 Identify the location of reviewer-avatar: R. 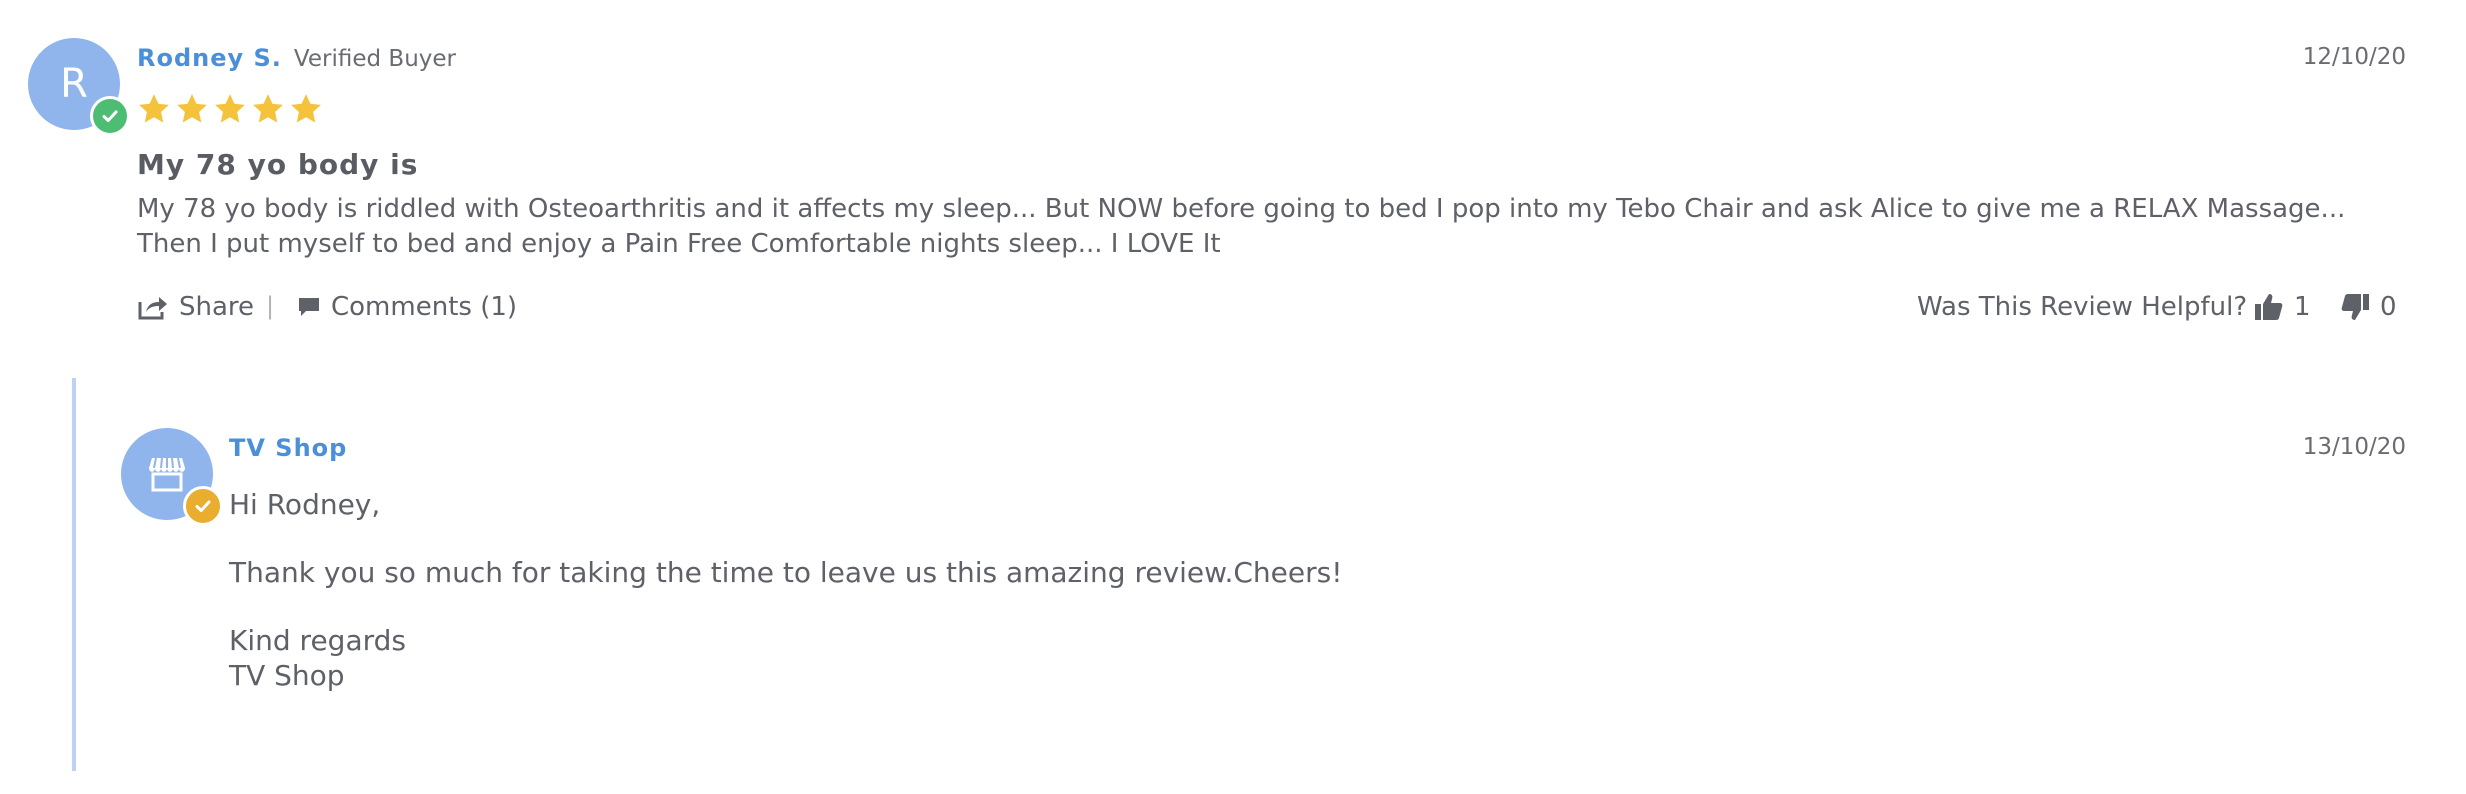
(79, 87).